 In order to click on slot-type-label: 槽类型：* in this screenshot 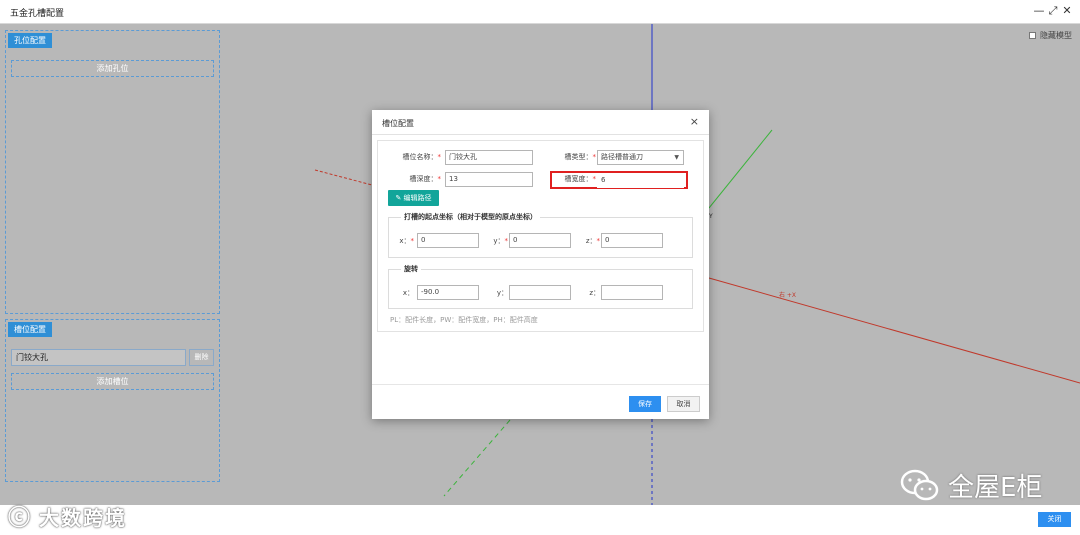, I will do `click(580, 157)`.